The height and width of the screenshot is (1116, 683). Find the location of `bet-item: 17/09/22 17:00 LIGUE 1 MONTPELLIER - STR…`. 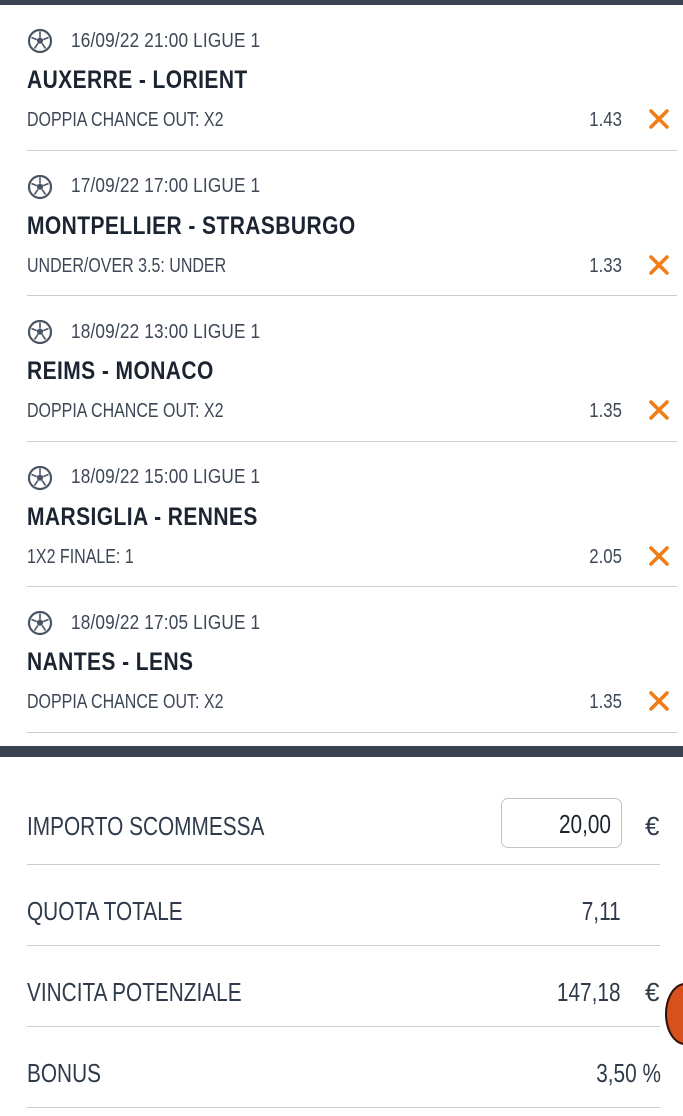

bet-item: 17/09/22 17:00 LIGUE 1 MONTPELLIER - STR… is located at coordinates (341, 223).